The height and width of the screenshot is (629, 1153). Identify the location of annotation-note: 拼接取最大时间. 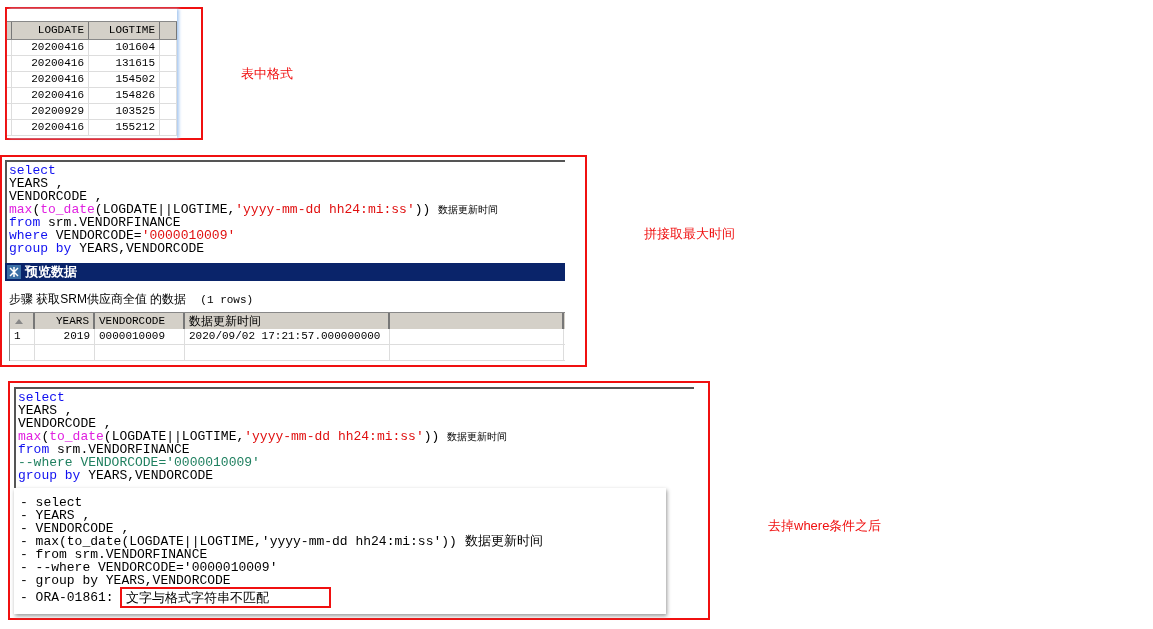
(689, 234).